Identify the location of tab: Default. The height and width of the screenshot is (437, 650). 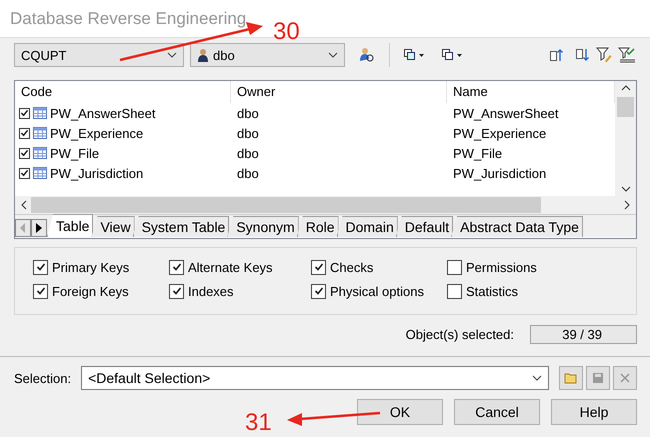
(425, 226).